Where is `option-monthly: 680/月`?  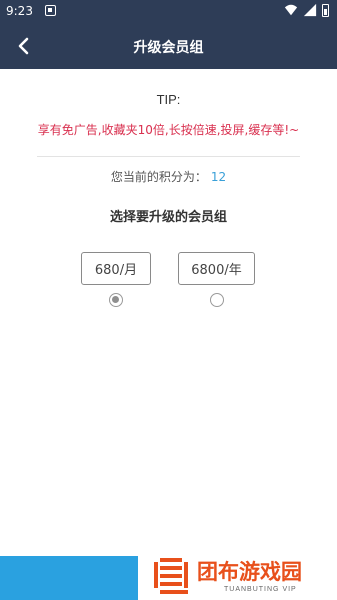 option-monthly: 680/月 is located at coordinates (116, 268).